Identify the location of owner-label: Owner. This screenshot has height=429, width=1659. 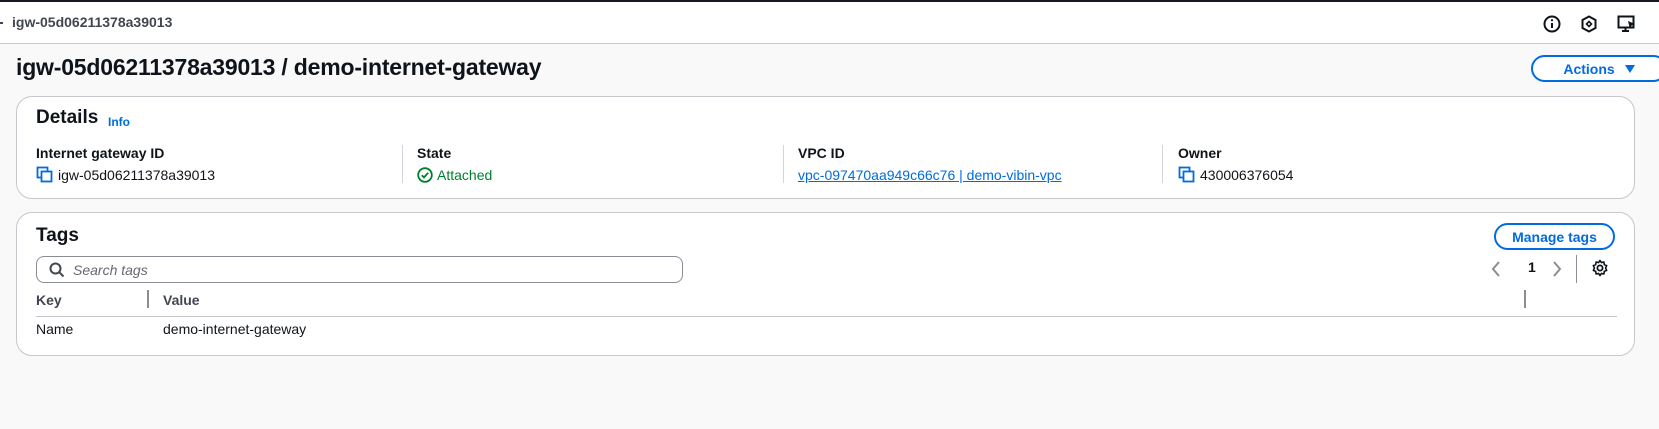
(1200, 153).